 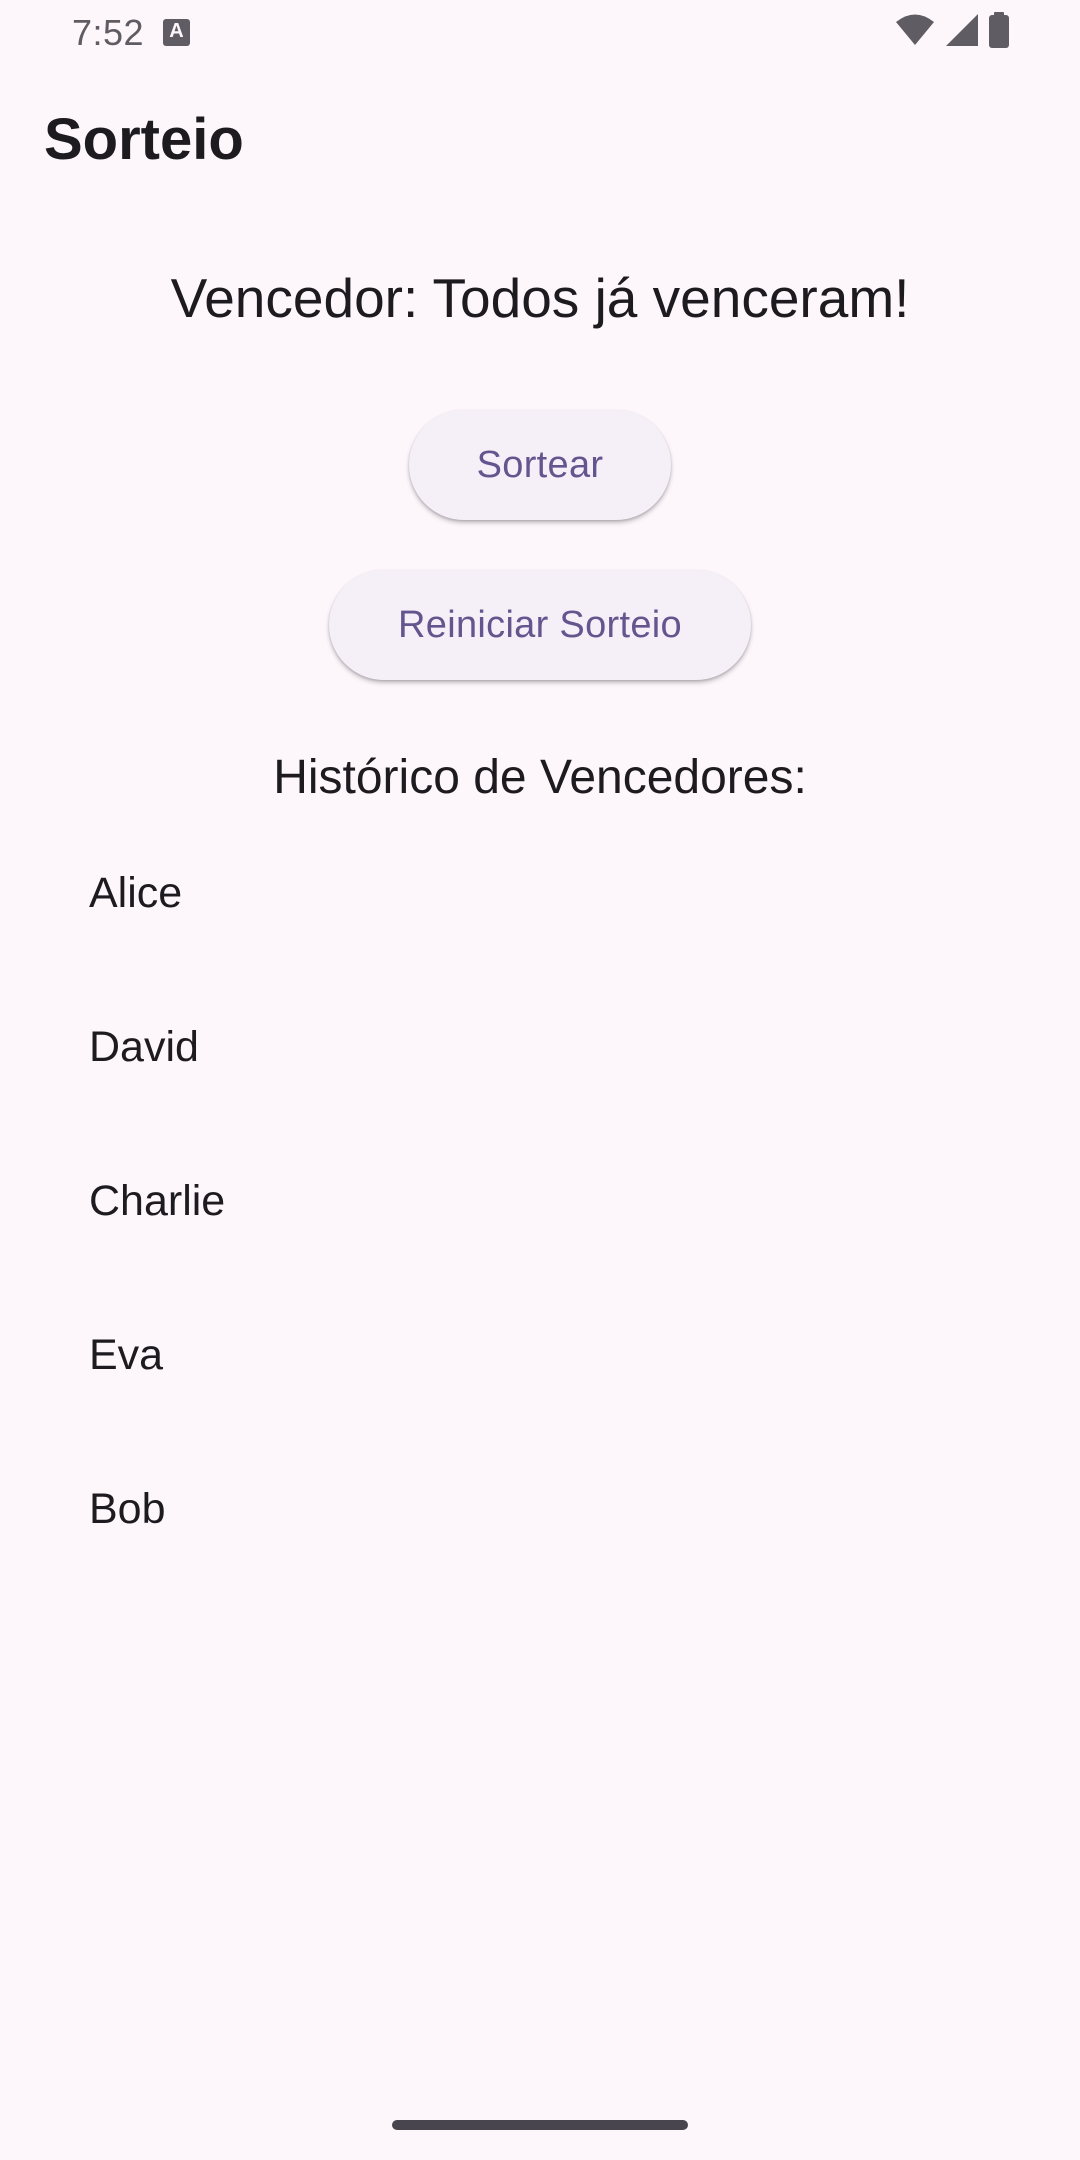 What do you see at coordinates (540, 298) in the screenshot?
I see `winner-text: Vencedor: Todos já venceram!` at bounding box center [540, 298].